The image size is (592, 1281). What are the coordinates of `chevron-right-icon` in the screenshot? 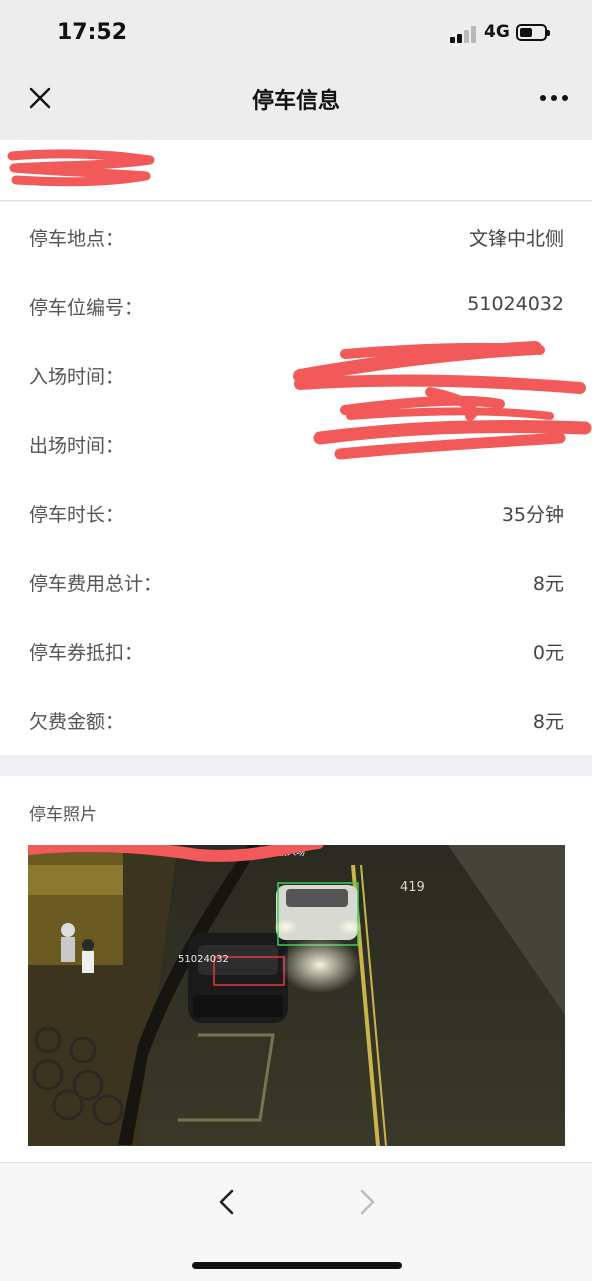 It's located at (367, 1202).